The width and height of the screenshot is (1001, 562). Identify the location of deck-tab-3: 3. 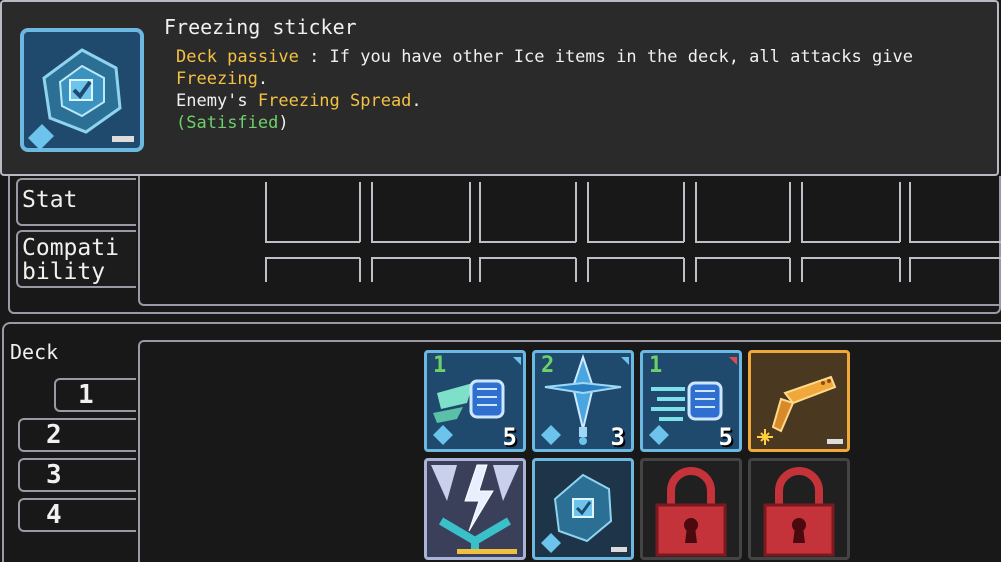
(77, 475).